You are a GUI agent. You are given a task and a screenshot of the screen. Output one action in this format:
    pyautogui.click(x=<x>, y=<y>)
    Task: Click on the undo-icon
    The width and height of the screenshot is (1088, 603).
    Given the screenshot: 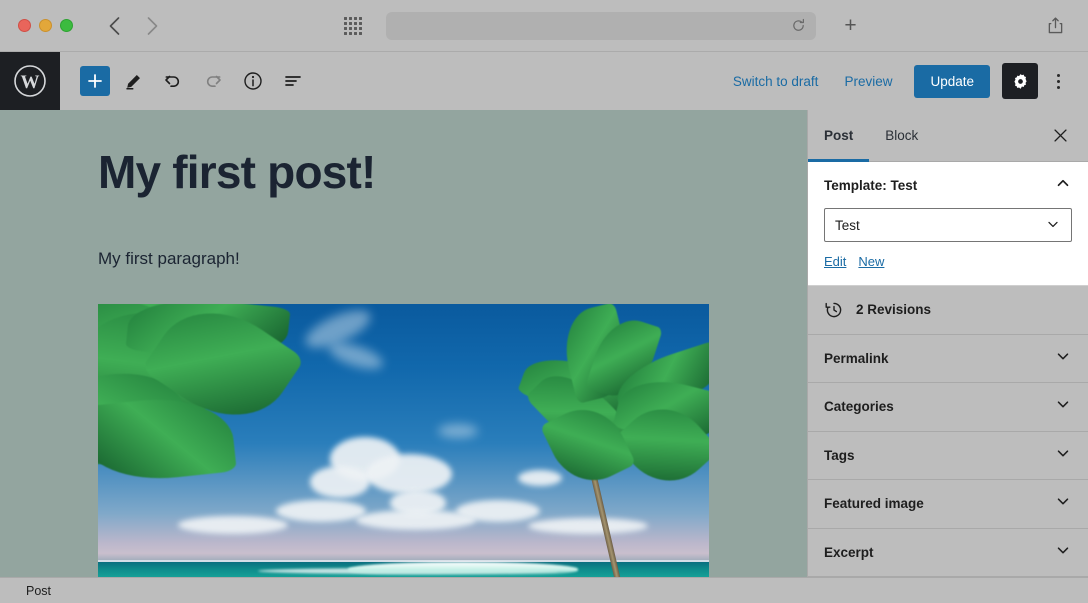 What is the action you would take?
    pyautogui.click(x=173, y=81)
    